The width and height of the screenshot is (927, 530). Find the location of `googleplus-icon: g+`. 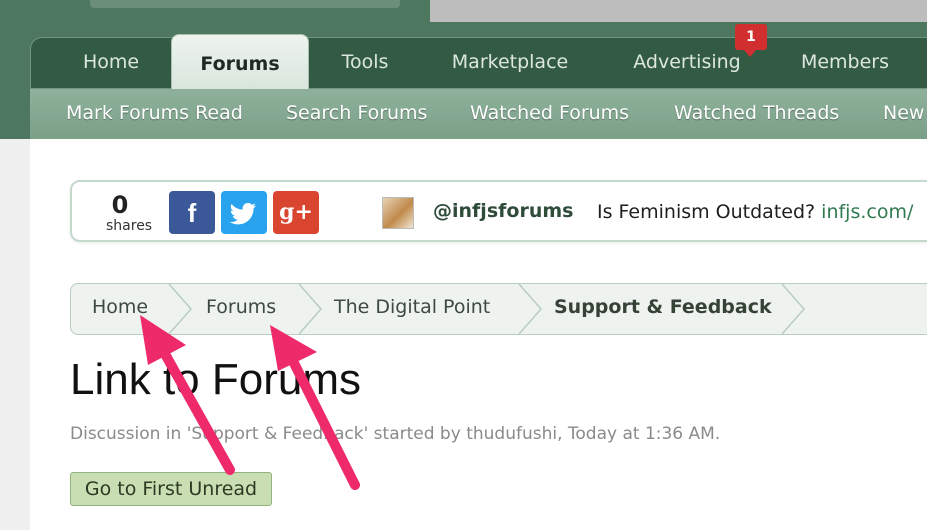

googleplus-icon: g+ is located at coordinates (296, 212).